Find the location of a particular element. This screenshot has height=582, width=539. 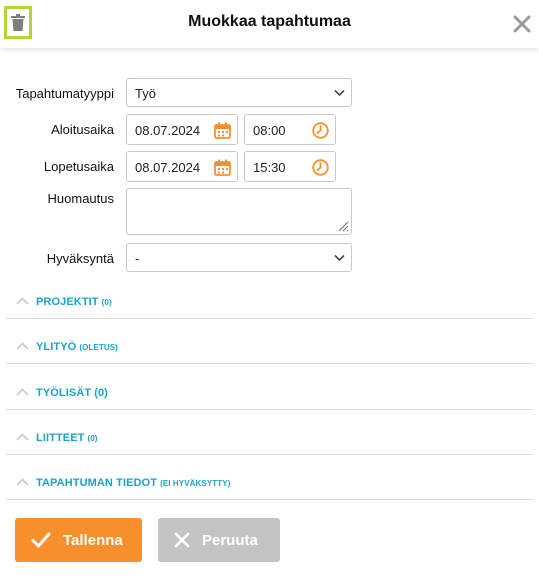

dialog-header: Muokkaa tapahtumaa is located at coordinates (269, 24).